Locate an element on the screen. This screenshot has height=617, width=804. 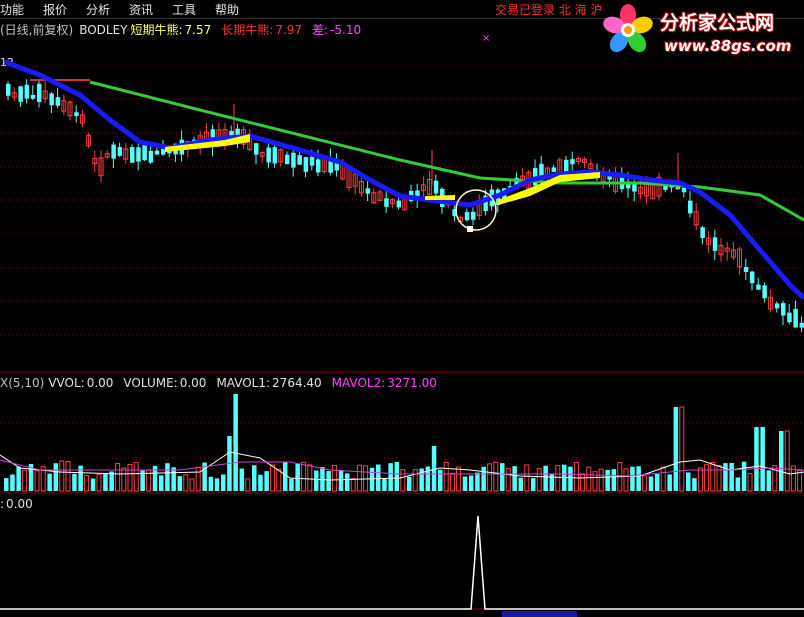
signal-marker is located at coordinates (470, 229).